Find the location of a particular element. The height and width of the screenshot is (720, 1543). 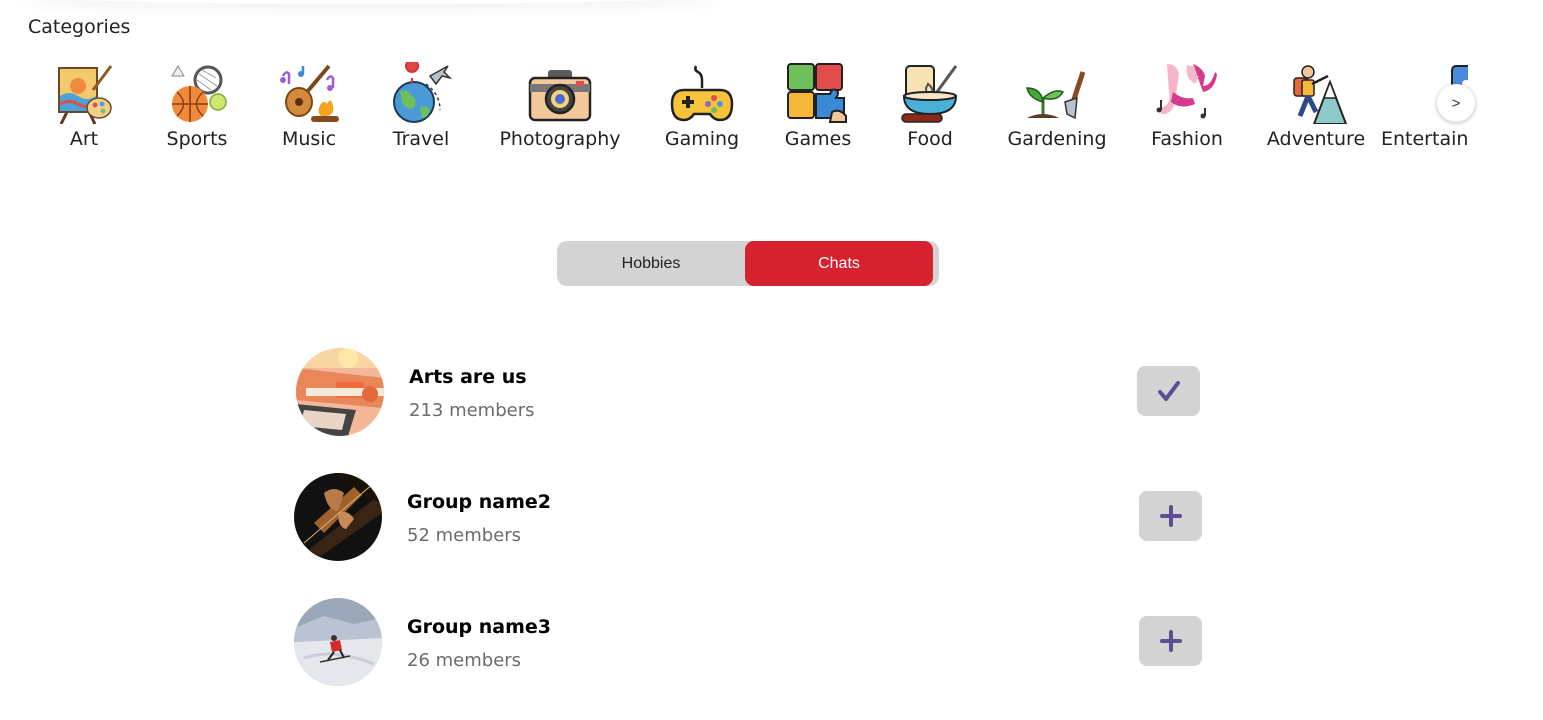

puzzle-icon is located at coordinates (817, 93).